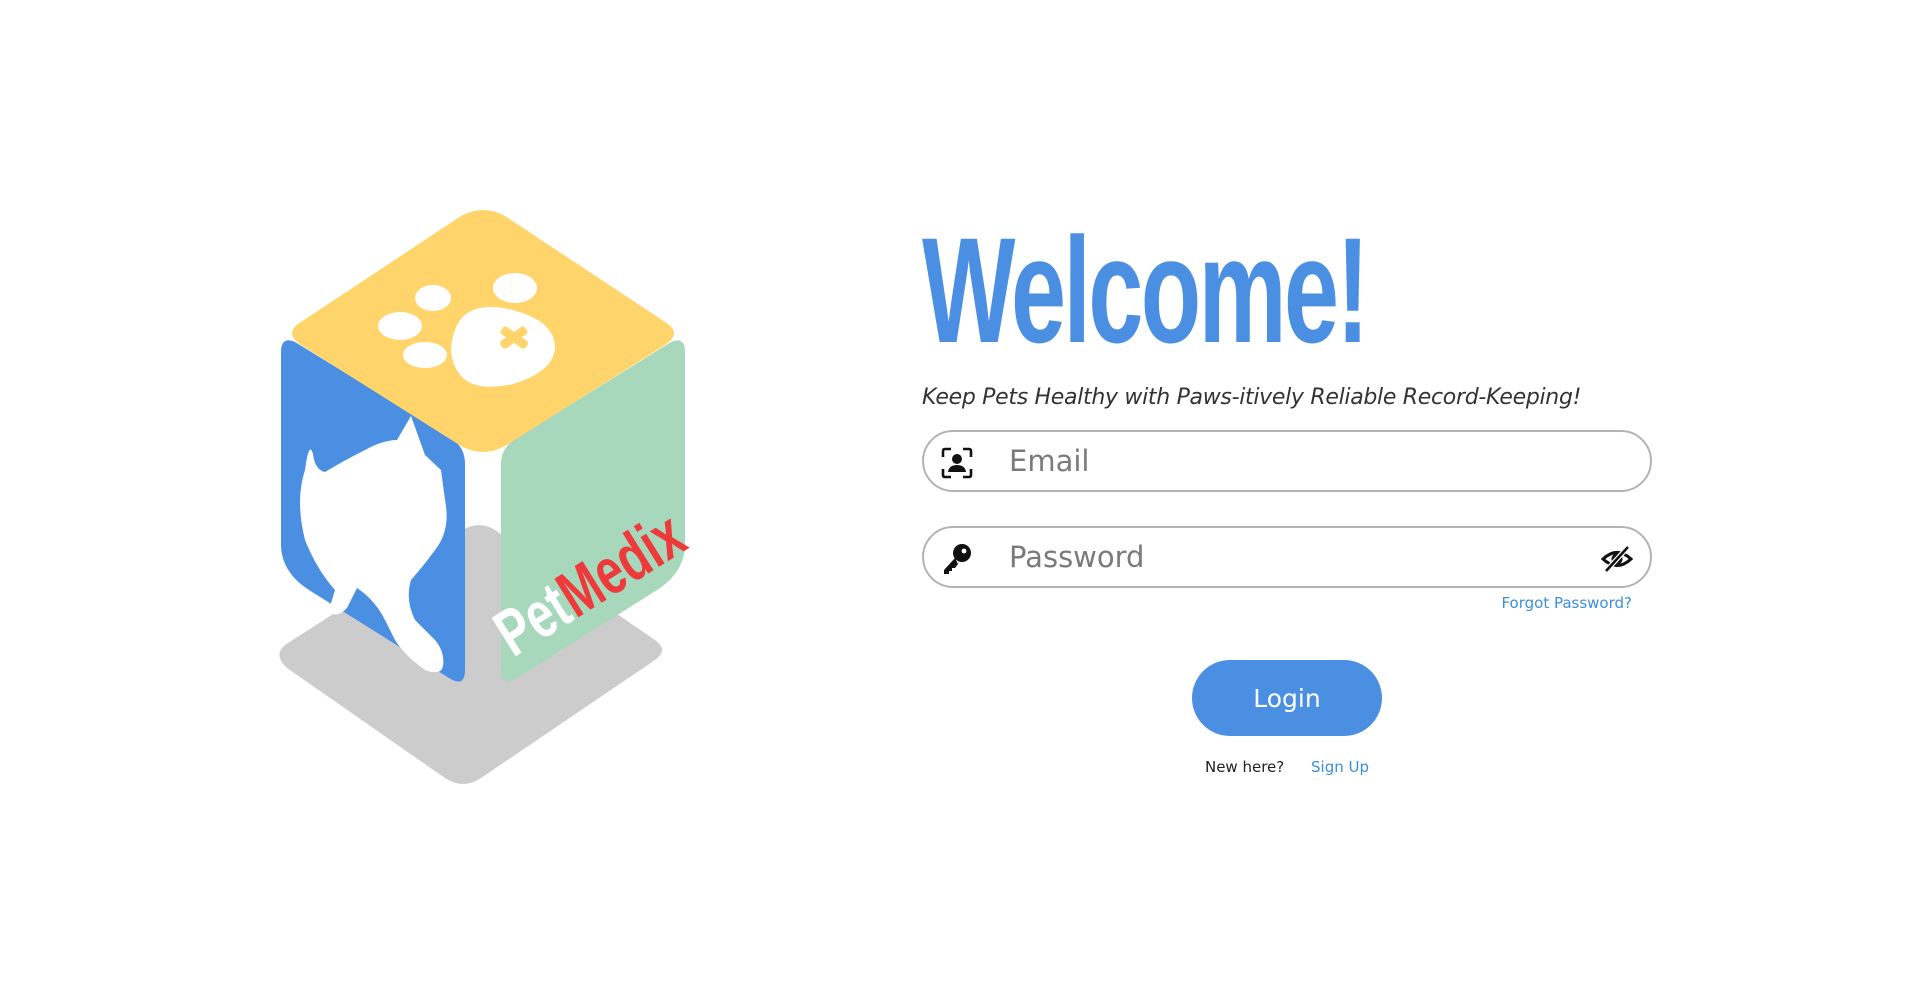 The image size is (1916, 986). Describe the element at coordinates (1340, 767) in the screenshot. I see `sign-up-link: Sign Up` at that location.